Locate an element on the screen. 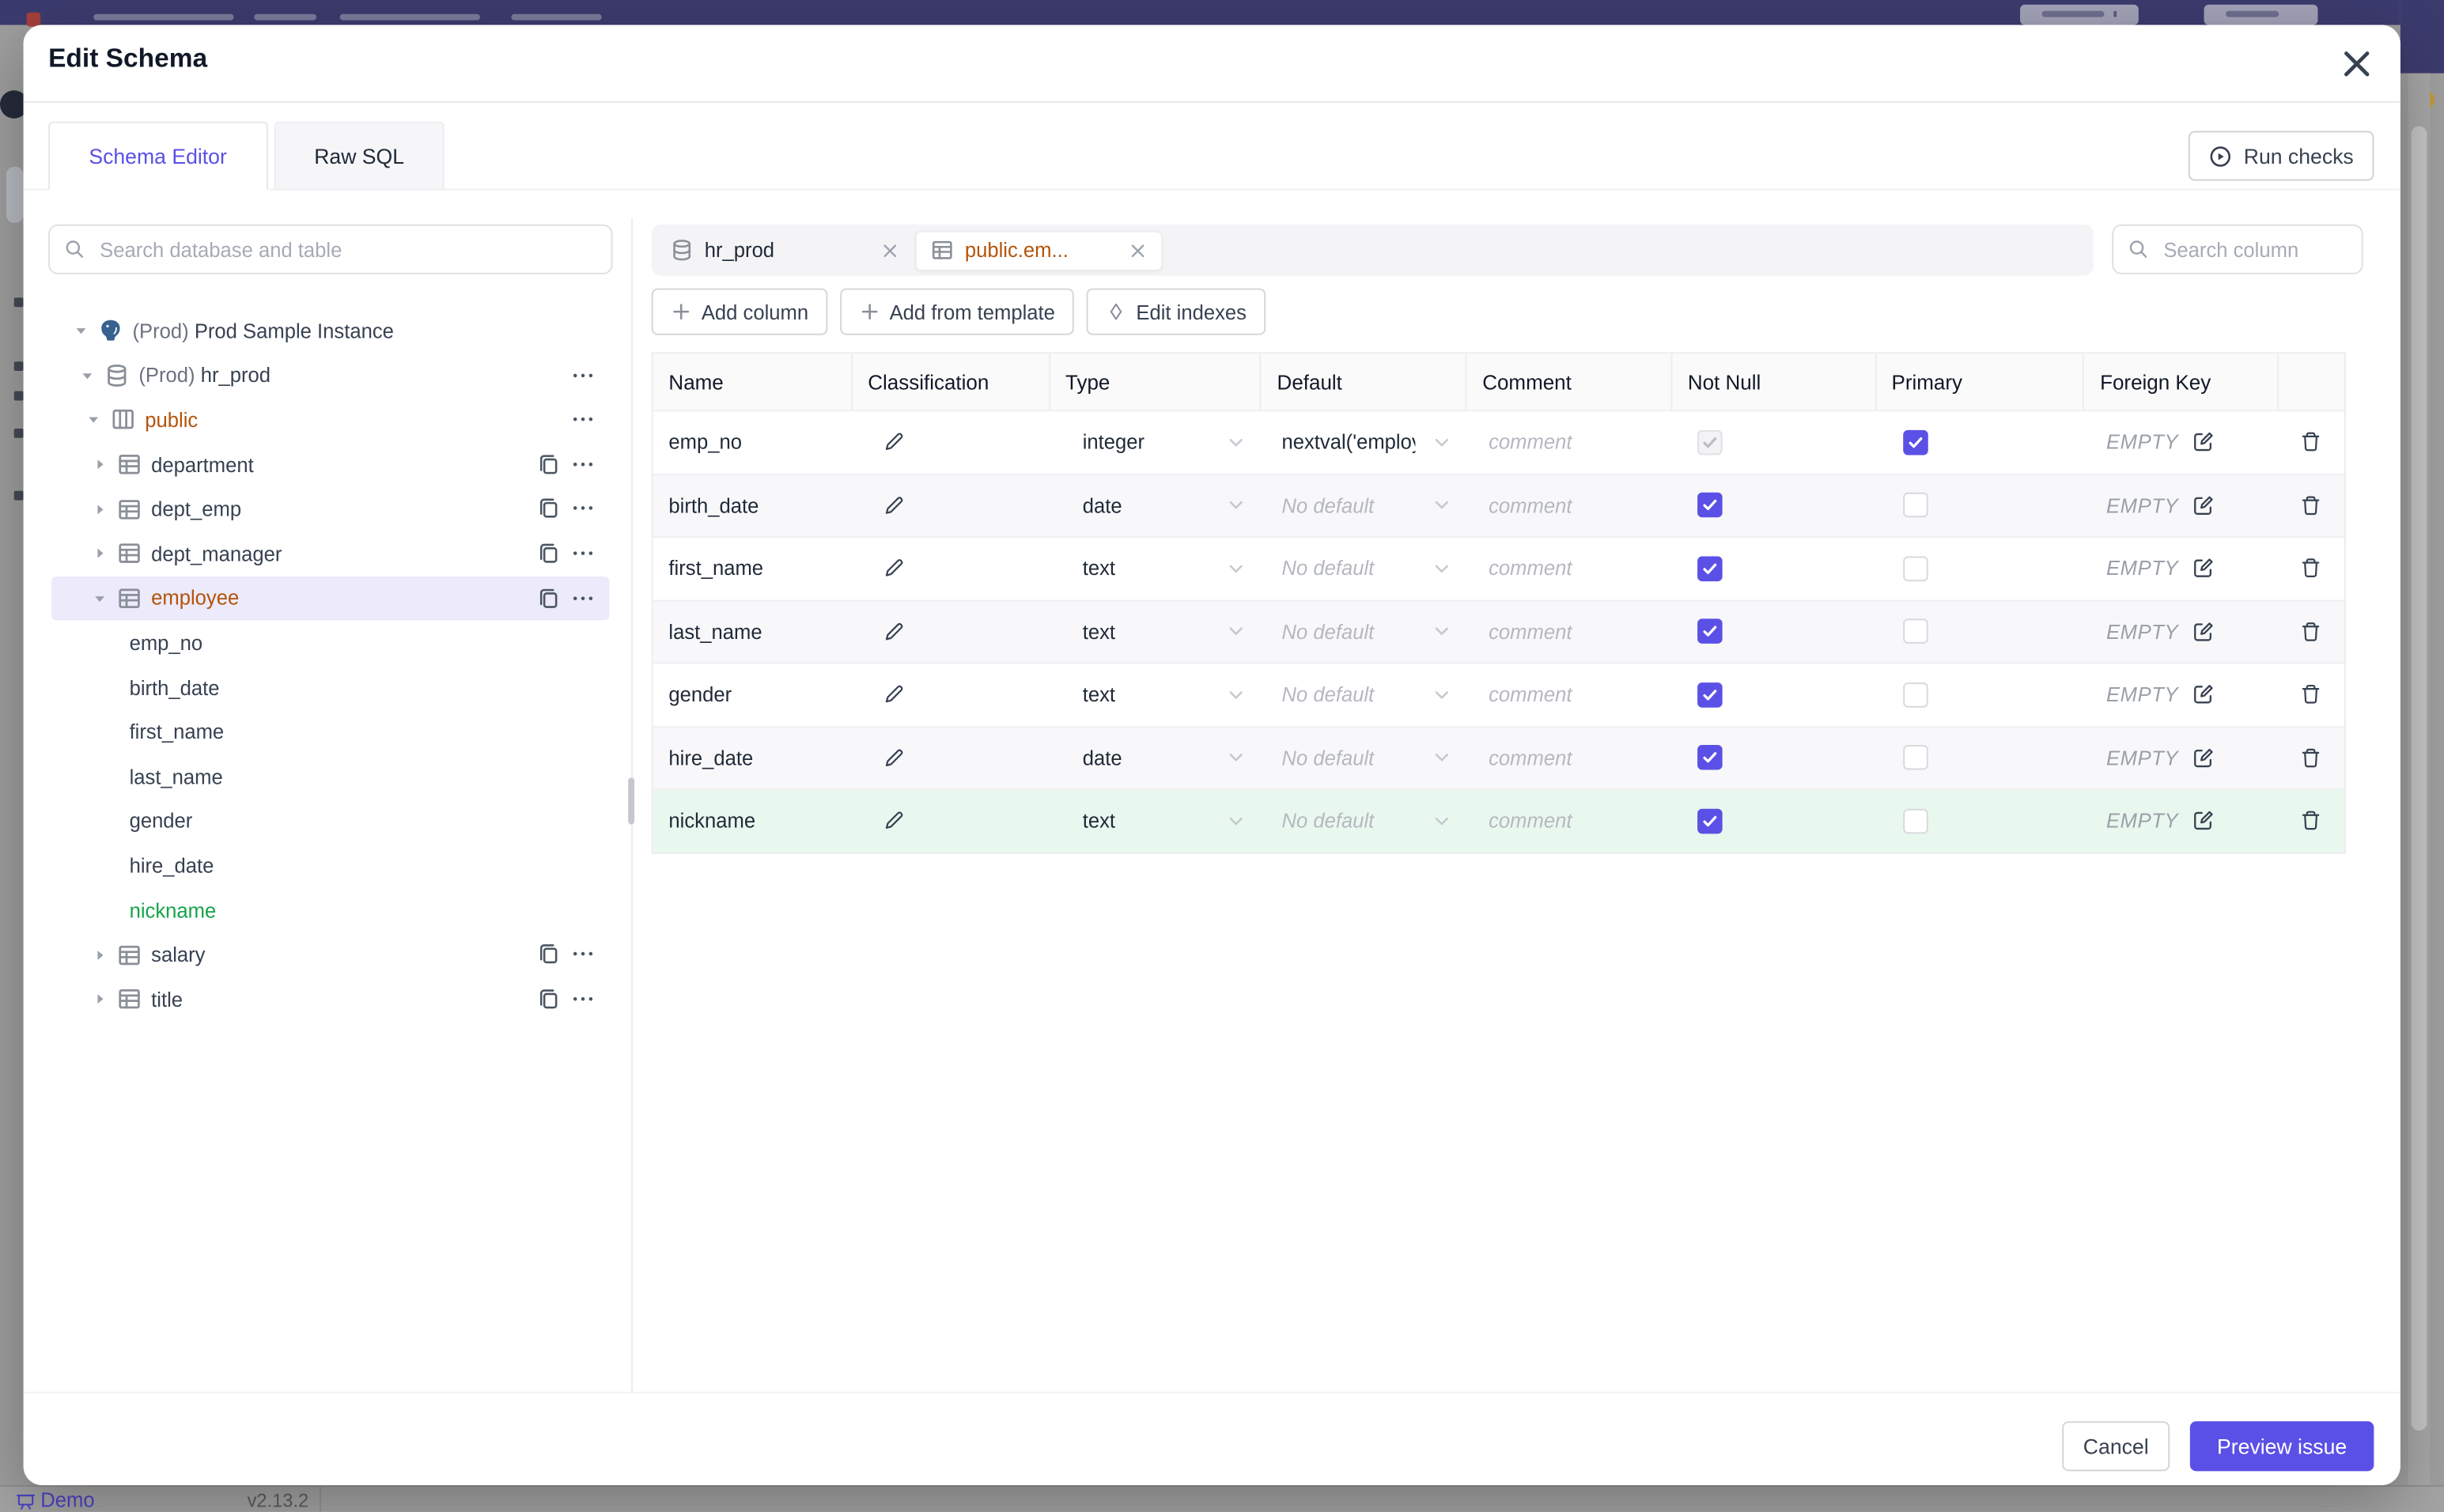 The width and height of the screenshot is (2444, 1512). tab-raw-sql: Raw SQL is located at coordinates (359, 156).